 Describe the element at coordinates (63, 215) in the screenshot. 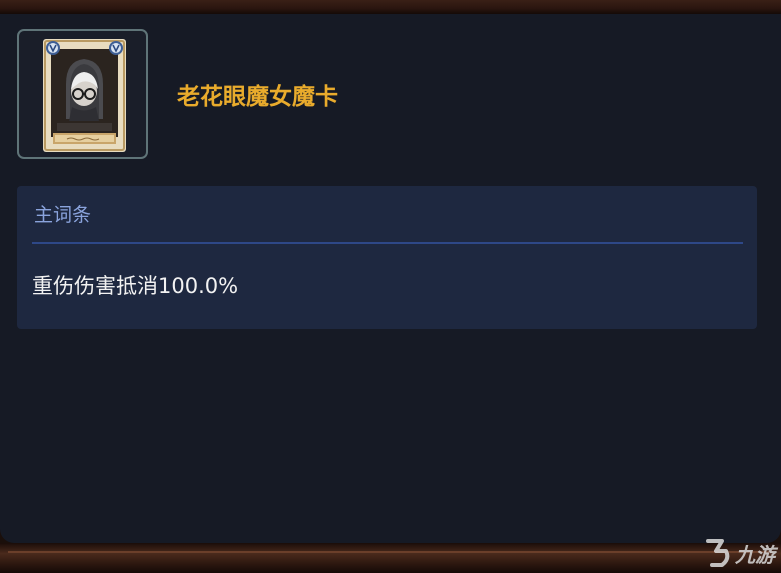

I see `main-attribute-heading: 主词条` at that location.